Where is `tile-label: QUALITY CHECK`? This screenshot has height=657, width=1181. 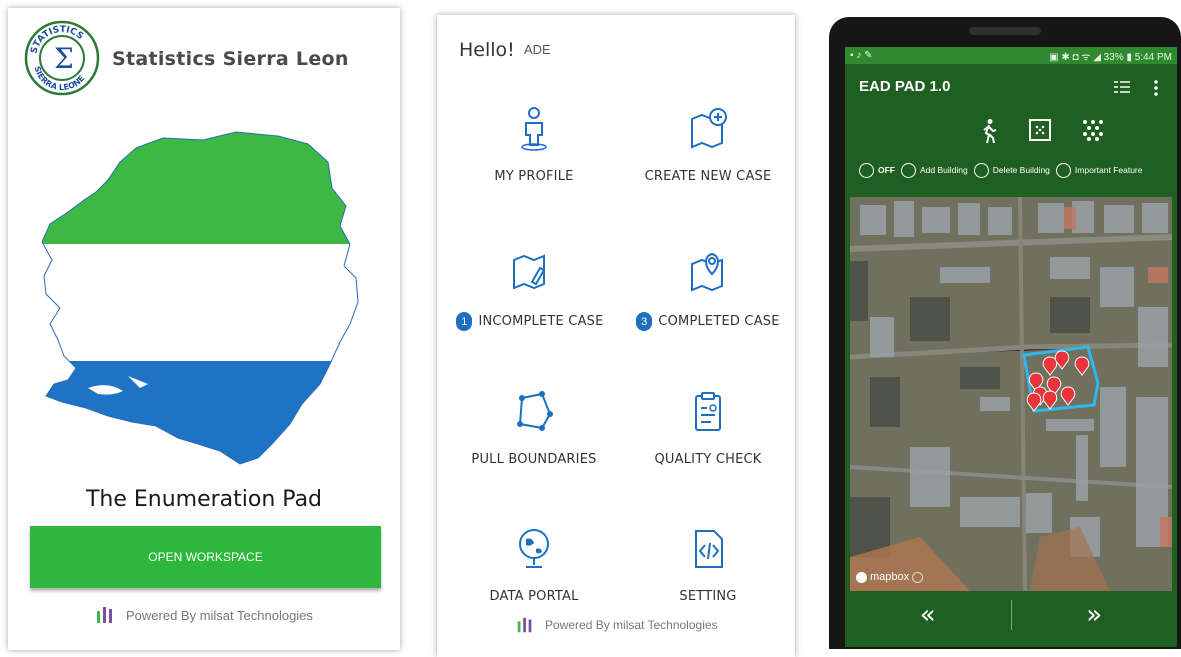 tile-label: QUALITY CHECK is located at coordinates (708, 459).